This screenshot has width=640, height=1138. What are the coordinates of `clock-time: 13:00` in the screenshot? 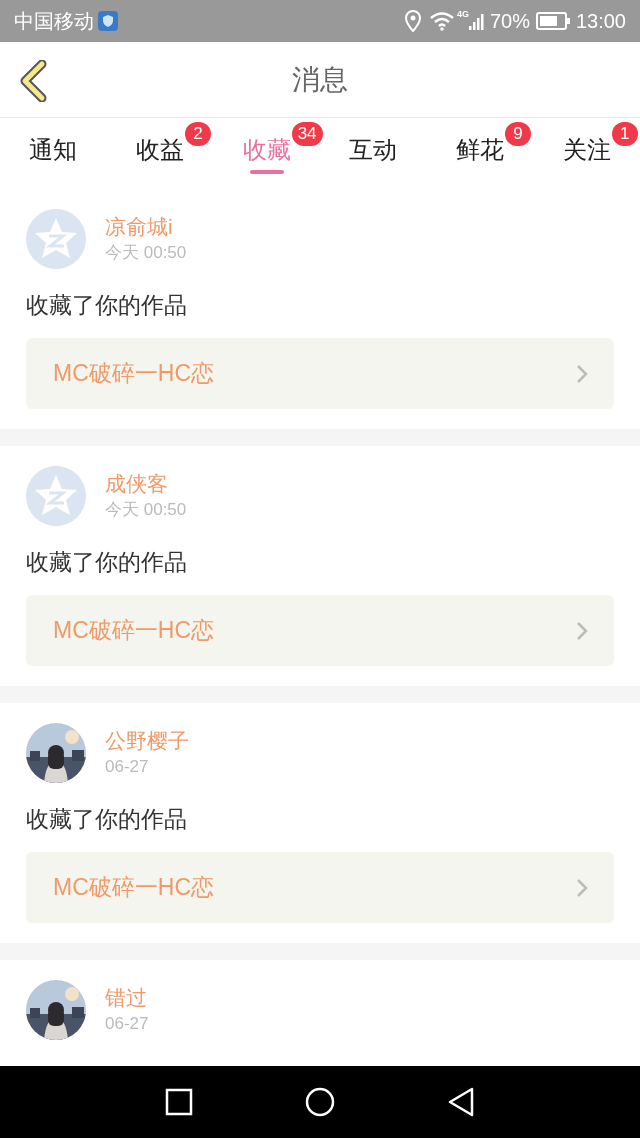 It's located at (600, 21).